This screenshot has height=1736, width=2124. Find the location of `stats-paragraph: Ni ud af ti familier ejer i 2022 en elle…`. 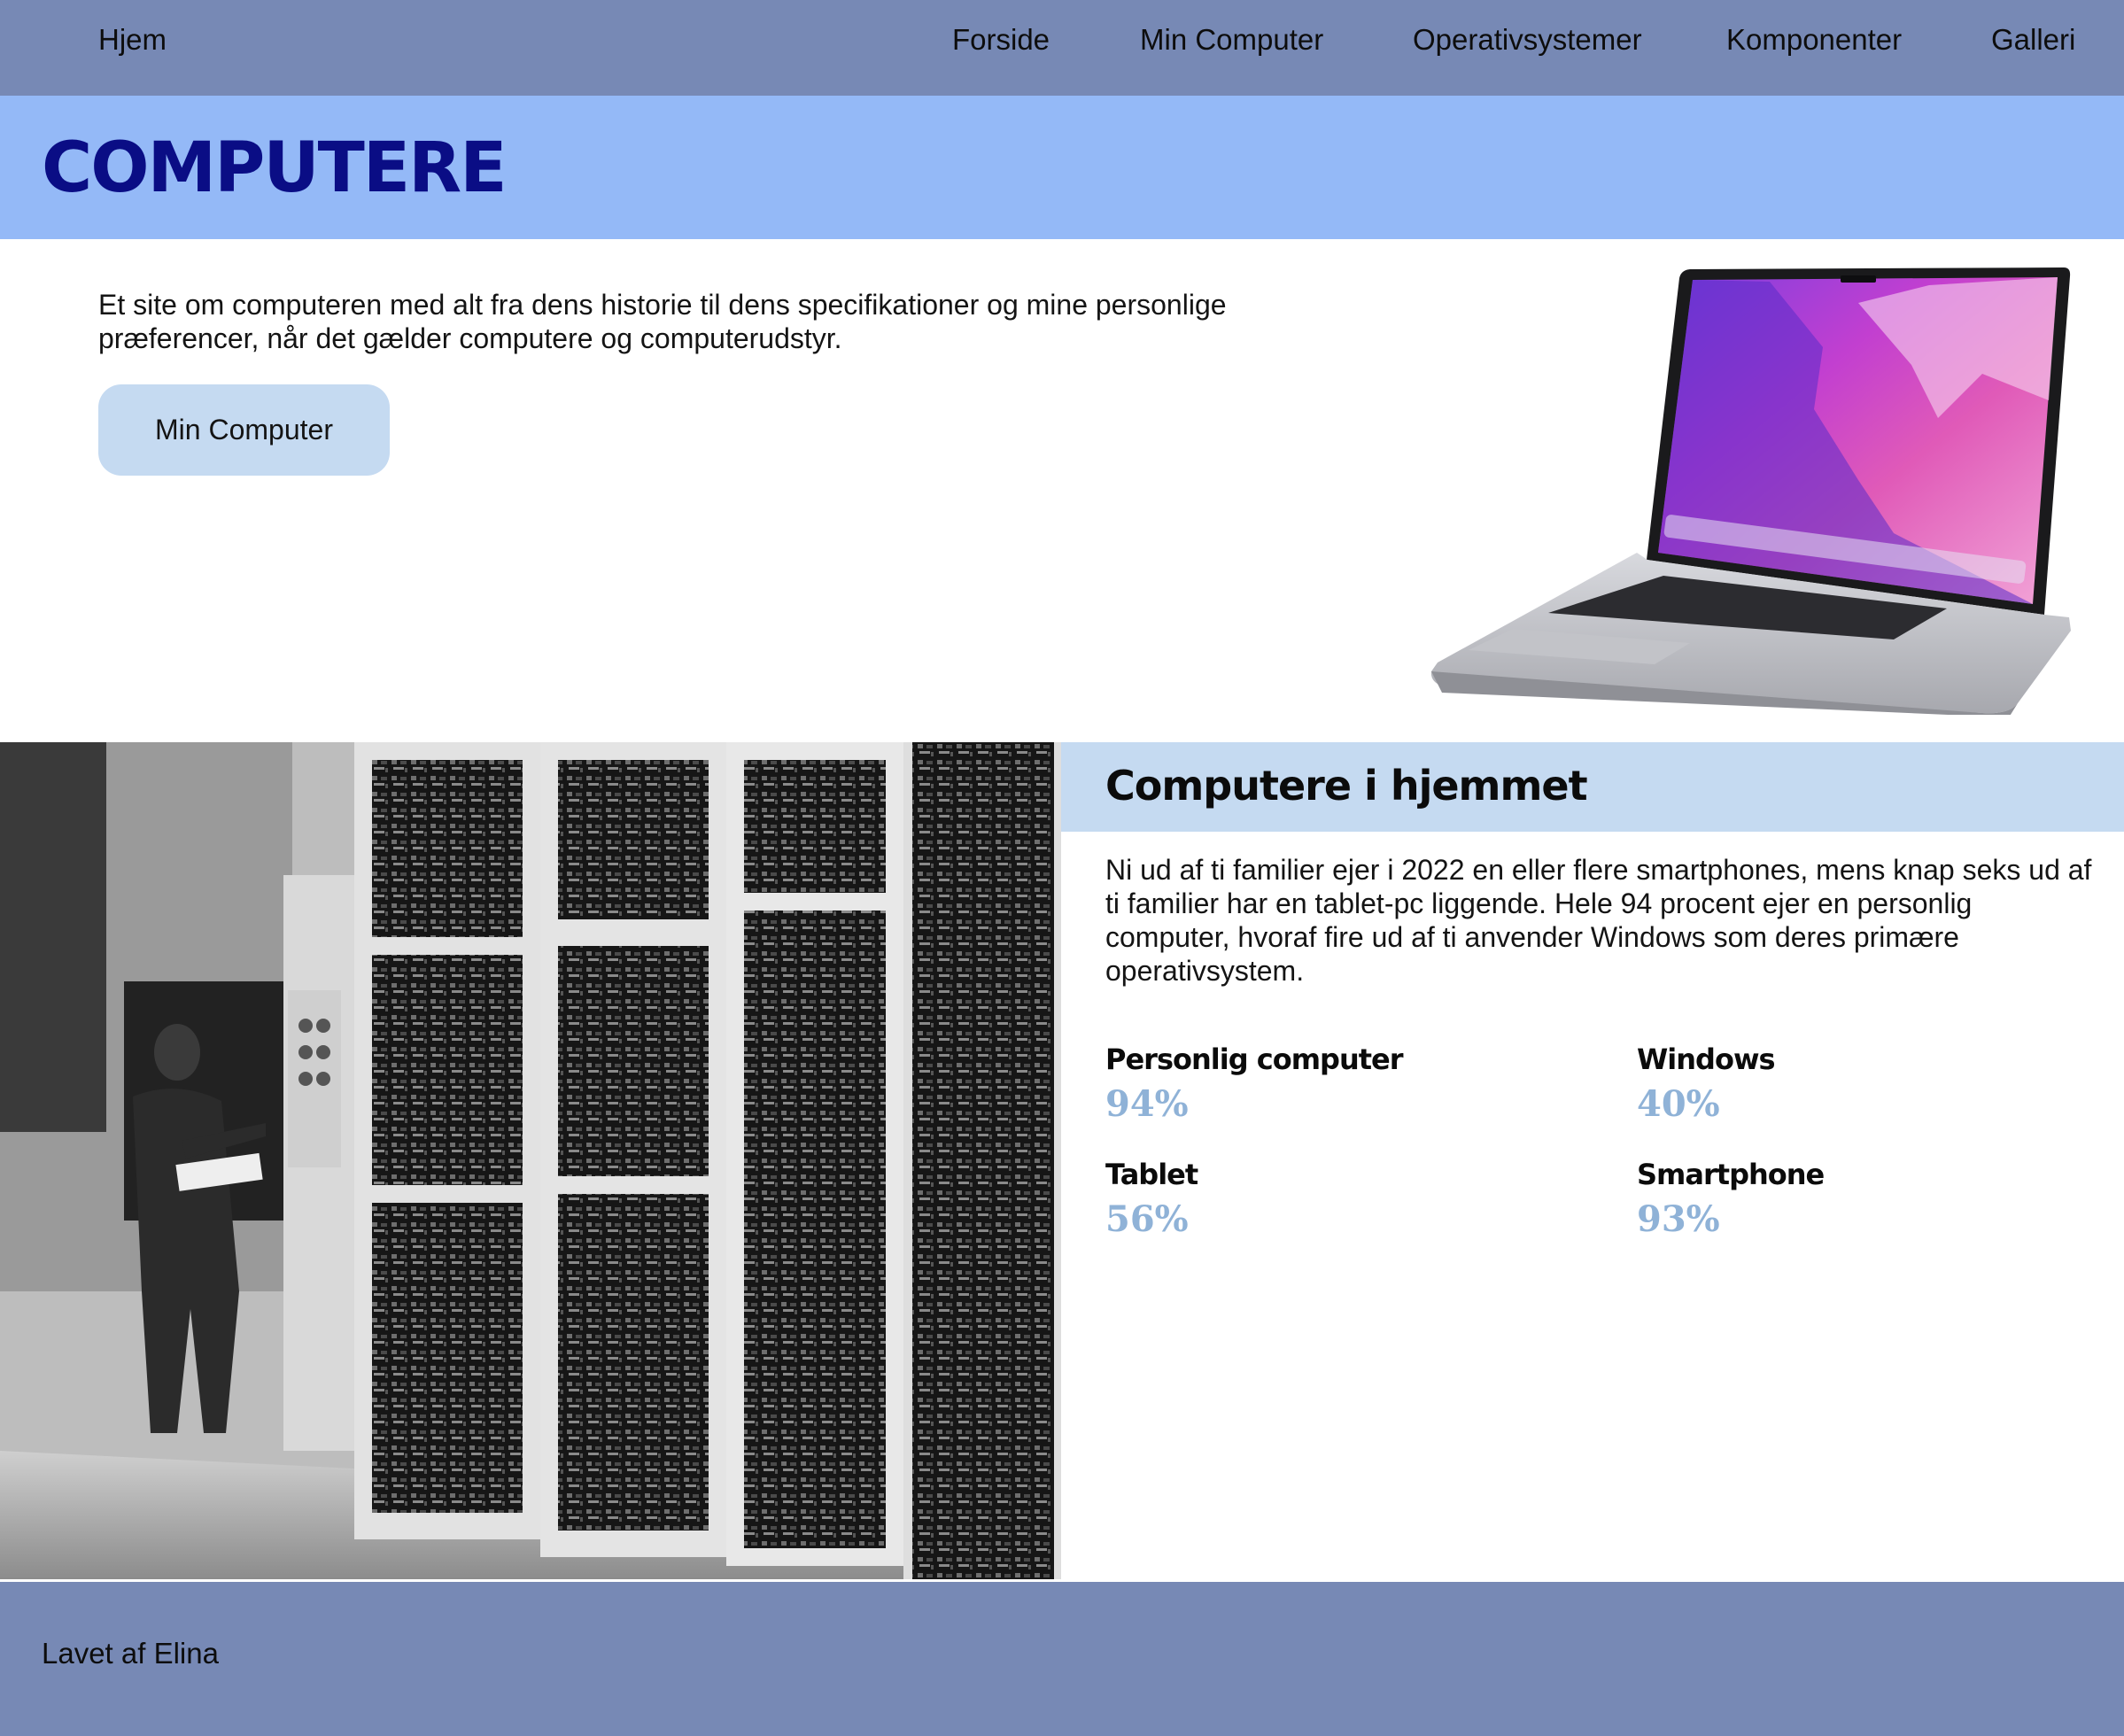

stats-paragraph: Ni ud af ti familier ejer i 2022 en elle… is located at coordinates (1598, 921).